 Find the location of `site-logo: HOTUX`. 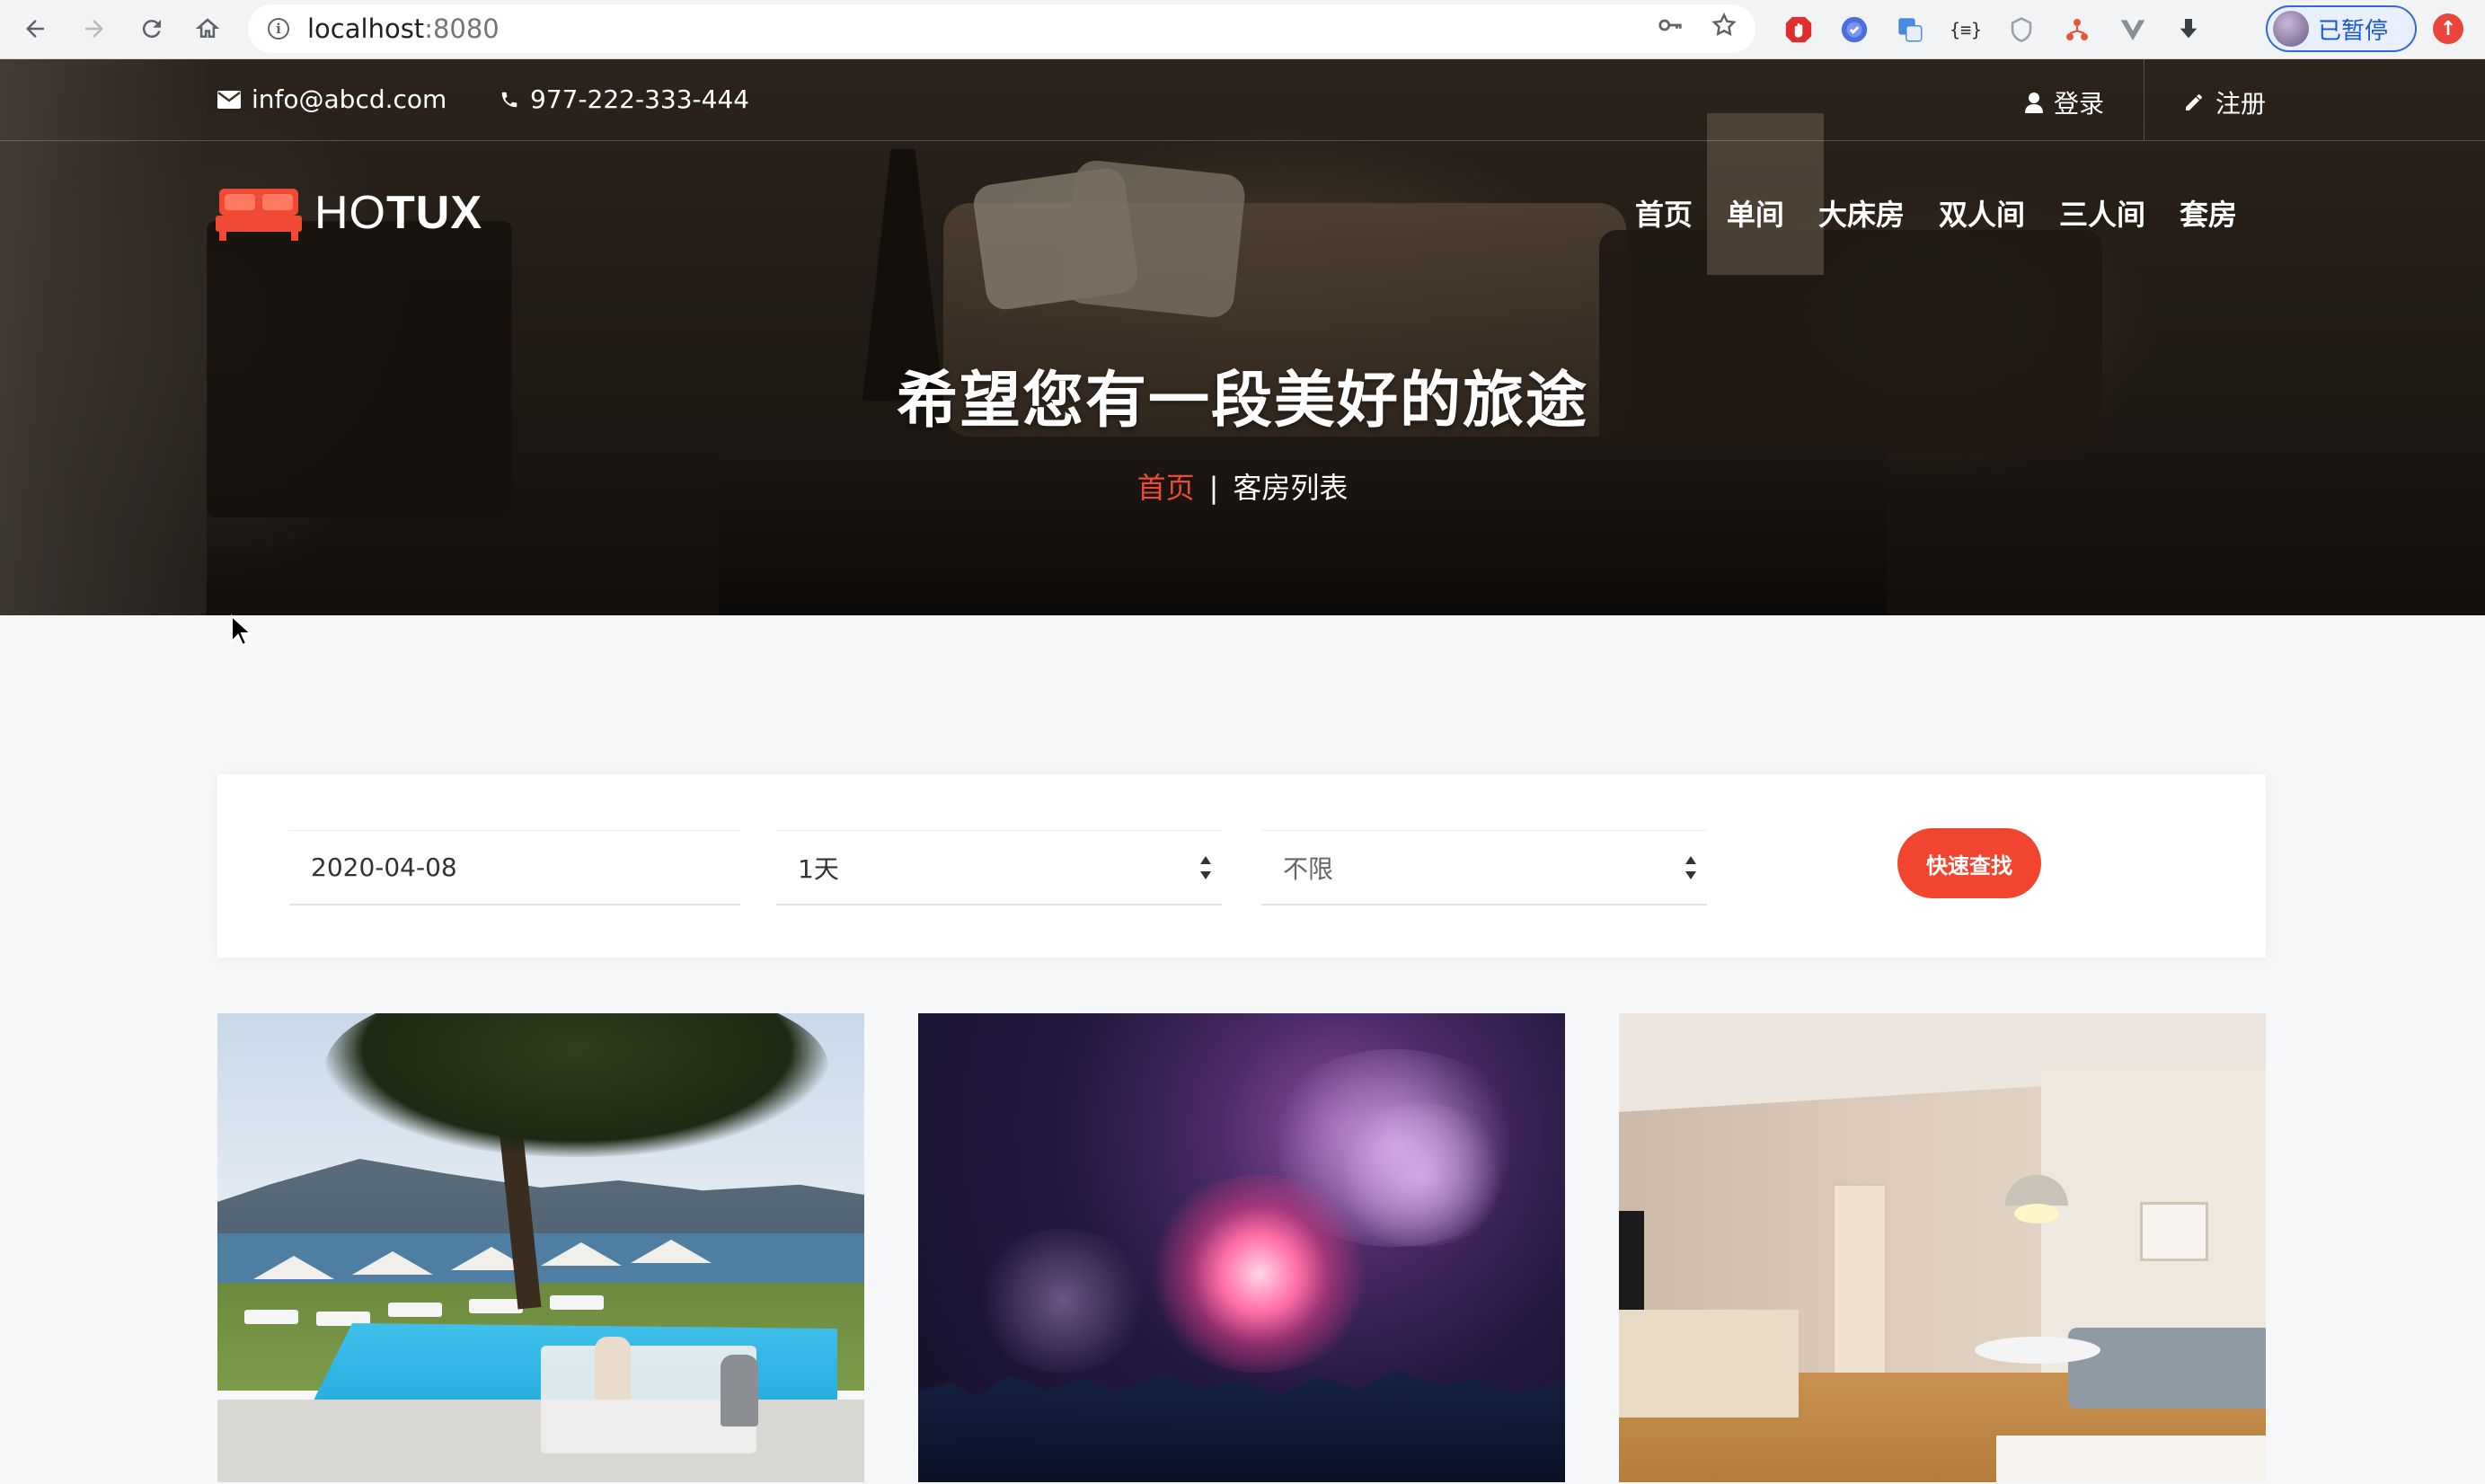

site-logo: HOTUX is located at coordinates (349, 213).